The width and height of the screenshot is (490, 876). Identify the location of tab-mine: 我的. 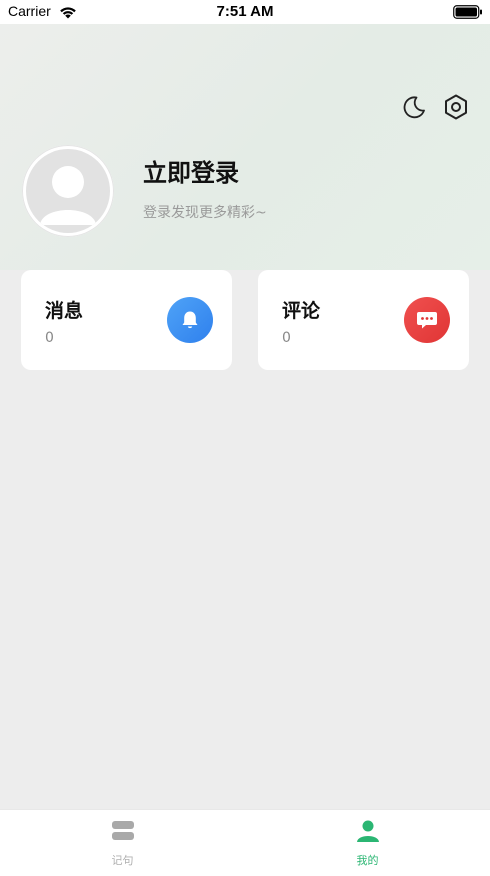
(367, 843).